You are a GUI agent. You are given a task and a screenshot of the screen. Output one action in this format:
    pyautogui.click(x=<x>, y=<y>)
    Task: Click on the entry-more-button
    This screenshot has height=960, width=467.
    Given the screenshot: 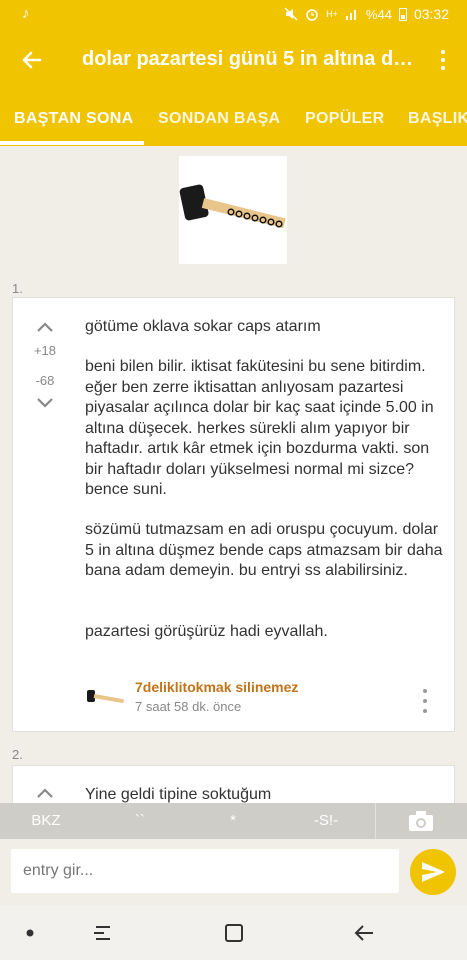 What is the action you would take?
    pyautogui.click(x=425, y=701)
    